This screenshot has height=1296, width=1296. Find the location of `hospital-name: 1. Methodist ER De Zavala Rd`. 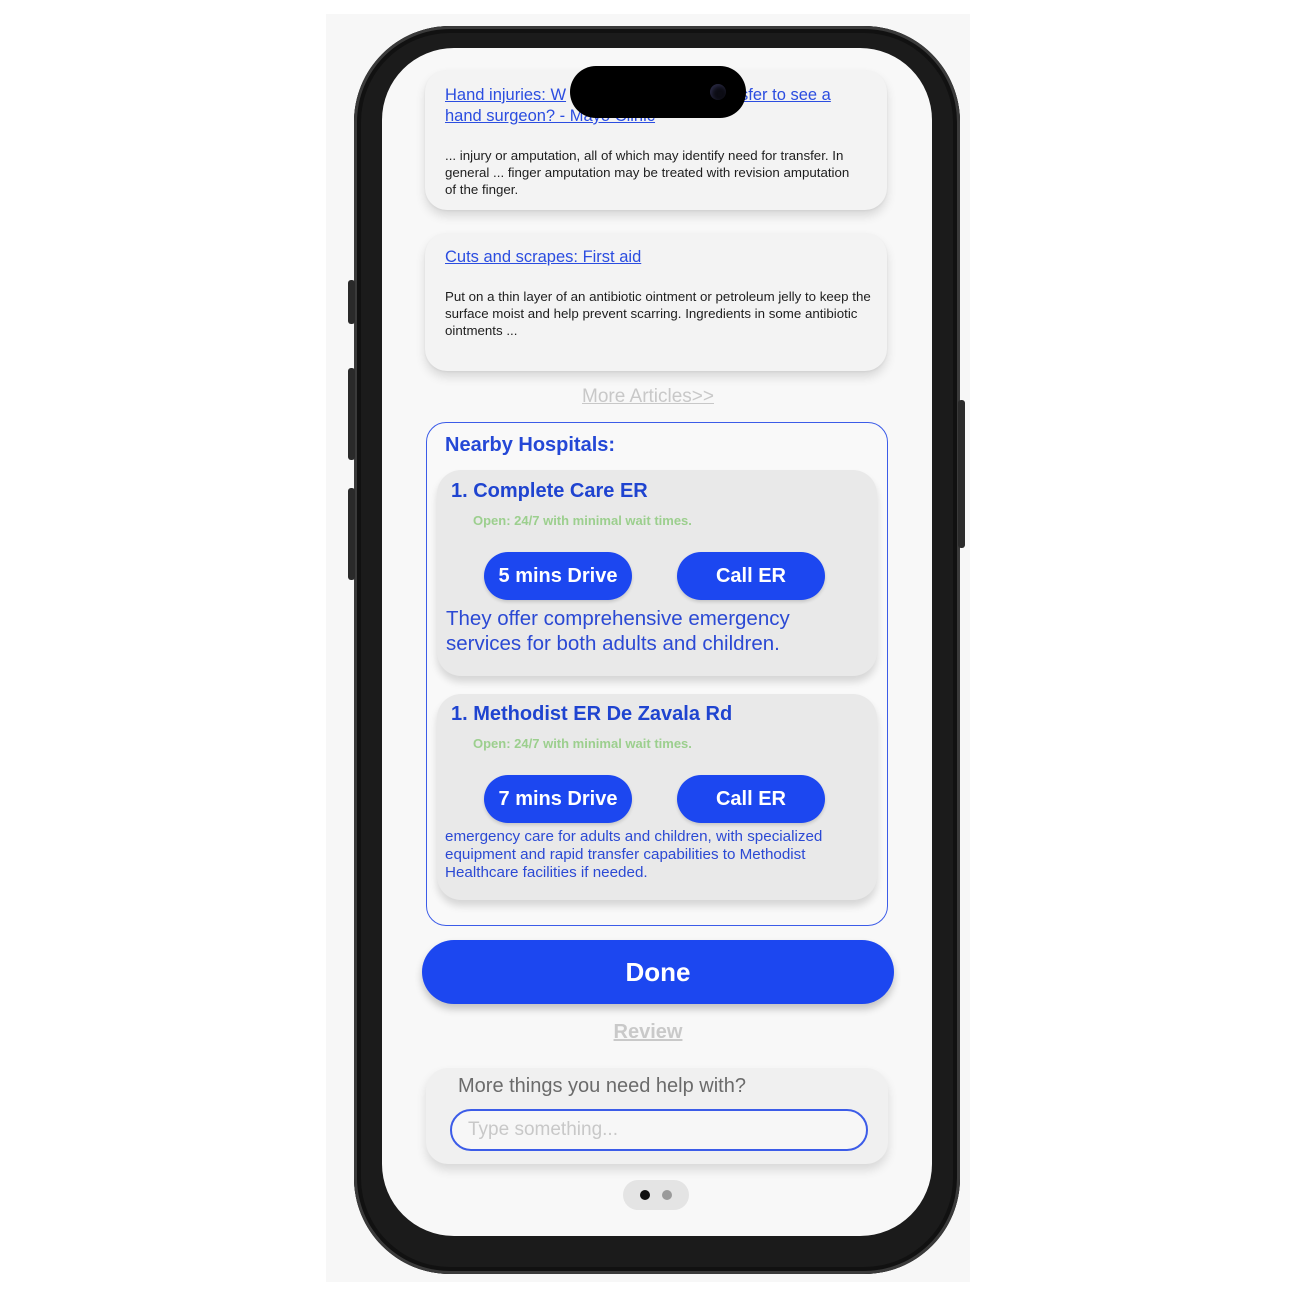

hospital-name: 1. Methodist ER De Zavala Rd is located at coordinates (592, 714).